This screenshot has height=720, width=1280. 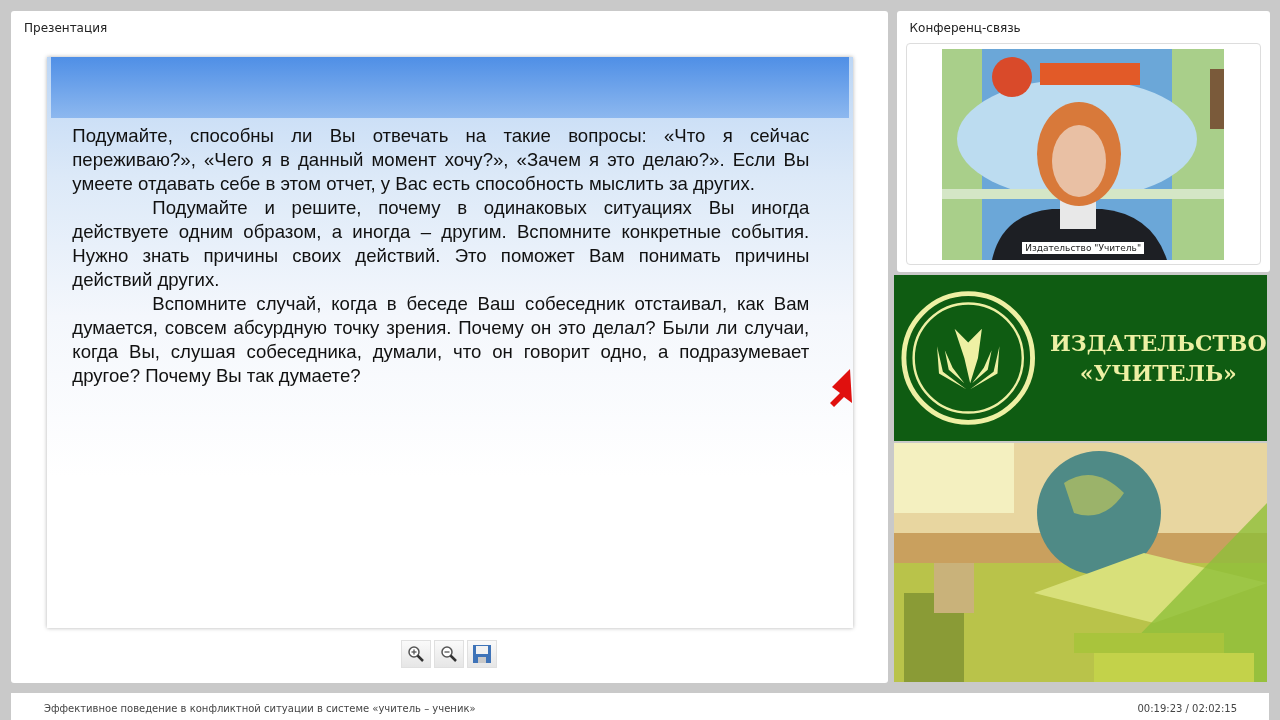 I want to click on save-button, so click(x=482, y=654).